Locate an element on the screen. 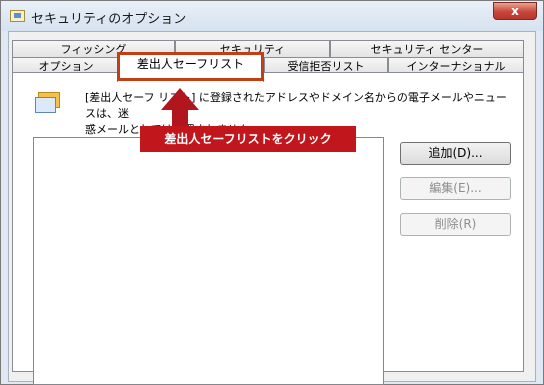 The width and height of the screenshot is (544, 385). instruction-callout: 差出人セーフリストをクリック is located at coordinates (248, 139).